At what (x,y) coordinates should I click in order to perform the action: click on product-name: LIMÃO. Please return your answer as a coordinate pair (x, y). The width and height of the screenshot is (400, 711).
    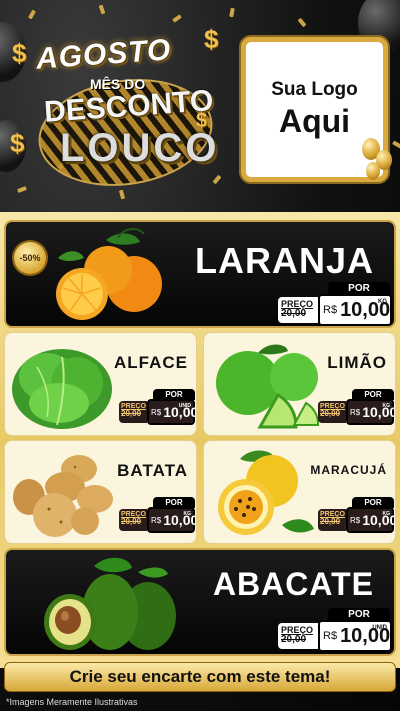
    Looking at the image, I should click on (357, 362).